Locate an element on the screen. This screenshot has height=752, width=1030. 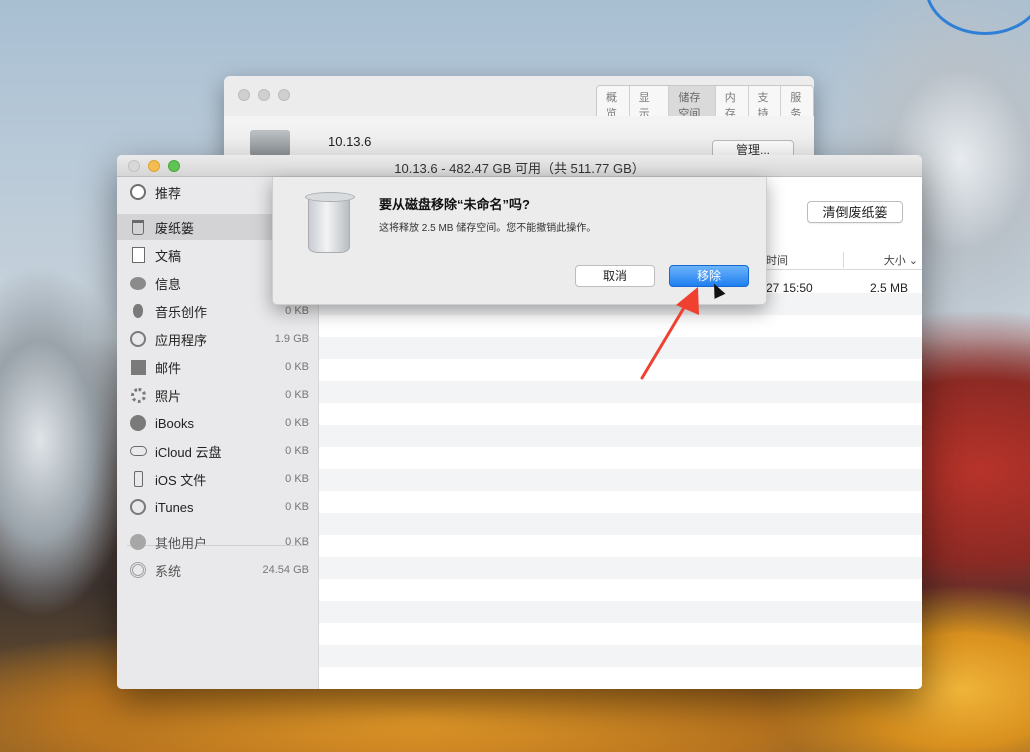
document-icon is located at coordinates (138, 255).